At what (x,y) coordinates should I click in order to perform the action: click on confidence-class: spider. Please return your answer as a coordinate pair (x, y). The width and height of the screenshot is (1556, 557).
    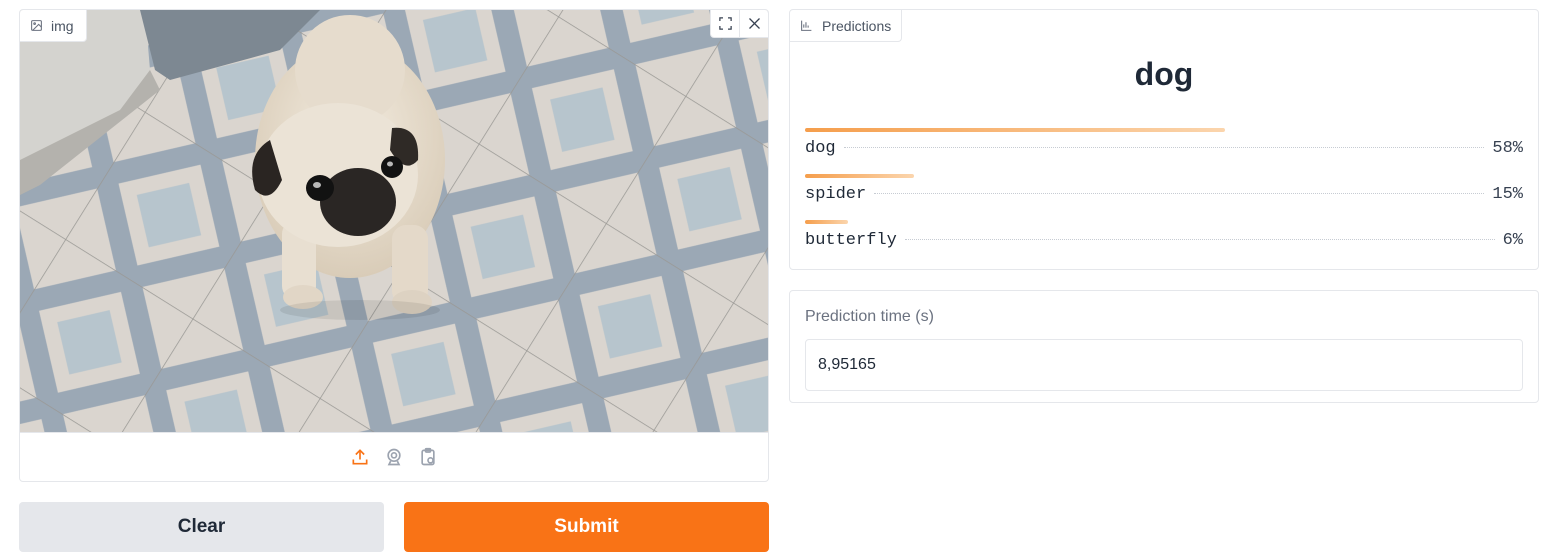
    Looking at the image, I should click on (836, 194).